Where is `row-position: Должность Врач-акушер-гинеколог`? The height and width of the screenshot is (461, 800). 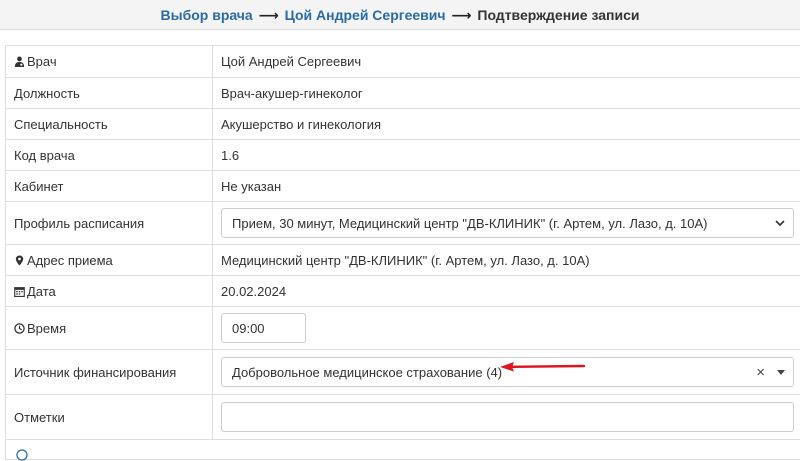 row-position: Должность Врач-акушер-гинеколог is located at coordinates (403, 93).